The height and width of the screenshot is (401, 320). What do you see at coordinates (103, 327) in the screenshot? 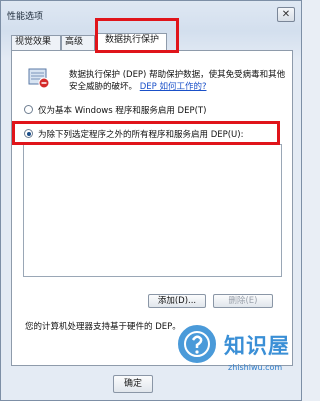
I see `hardware-dep-status: 您的计算机处理器支持基于硬件的 DEP。` at bounding box center [103, 327].